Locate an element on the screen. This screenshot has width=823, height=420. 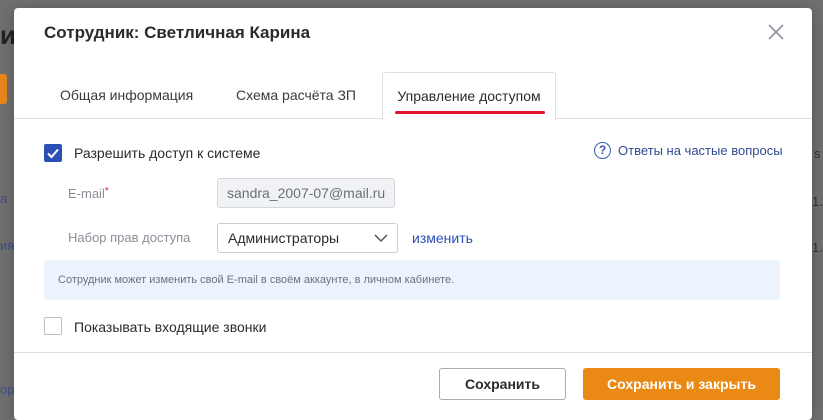
faq-link: ? Ответы на частые вопросы is located at coordinates (688, 150).